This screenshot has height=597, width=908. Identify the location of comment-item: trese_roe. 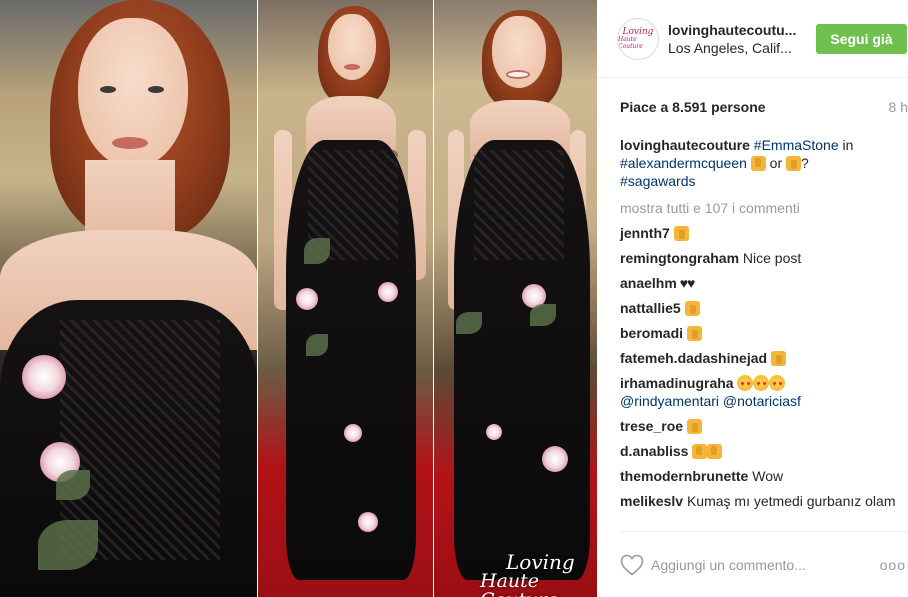
(761, 426).